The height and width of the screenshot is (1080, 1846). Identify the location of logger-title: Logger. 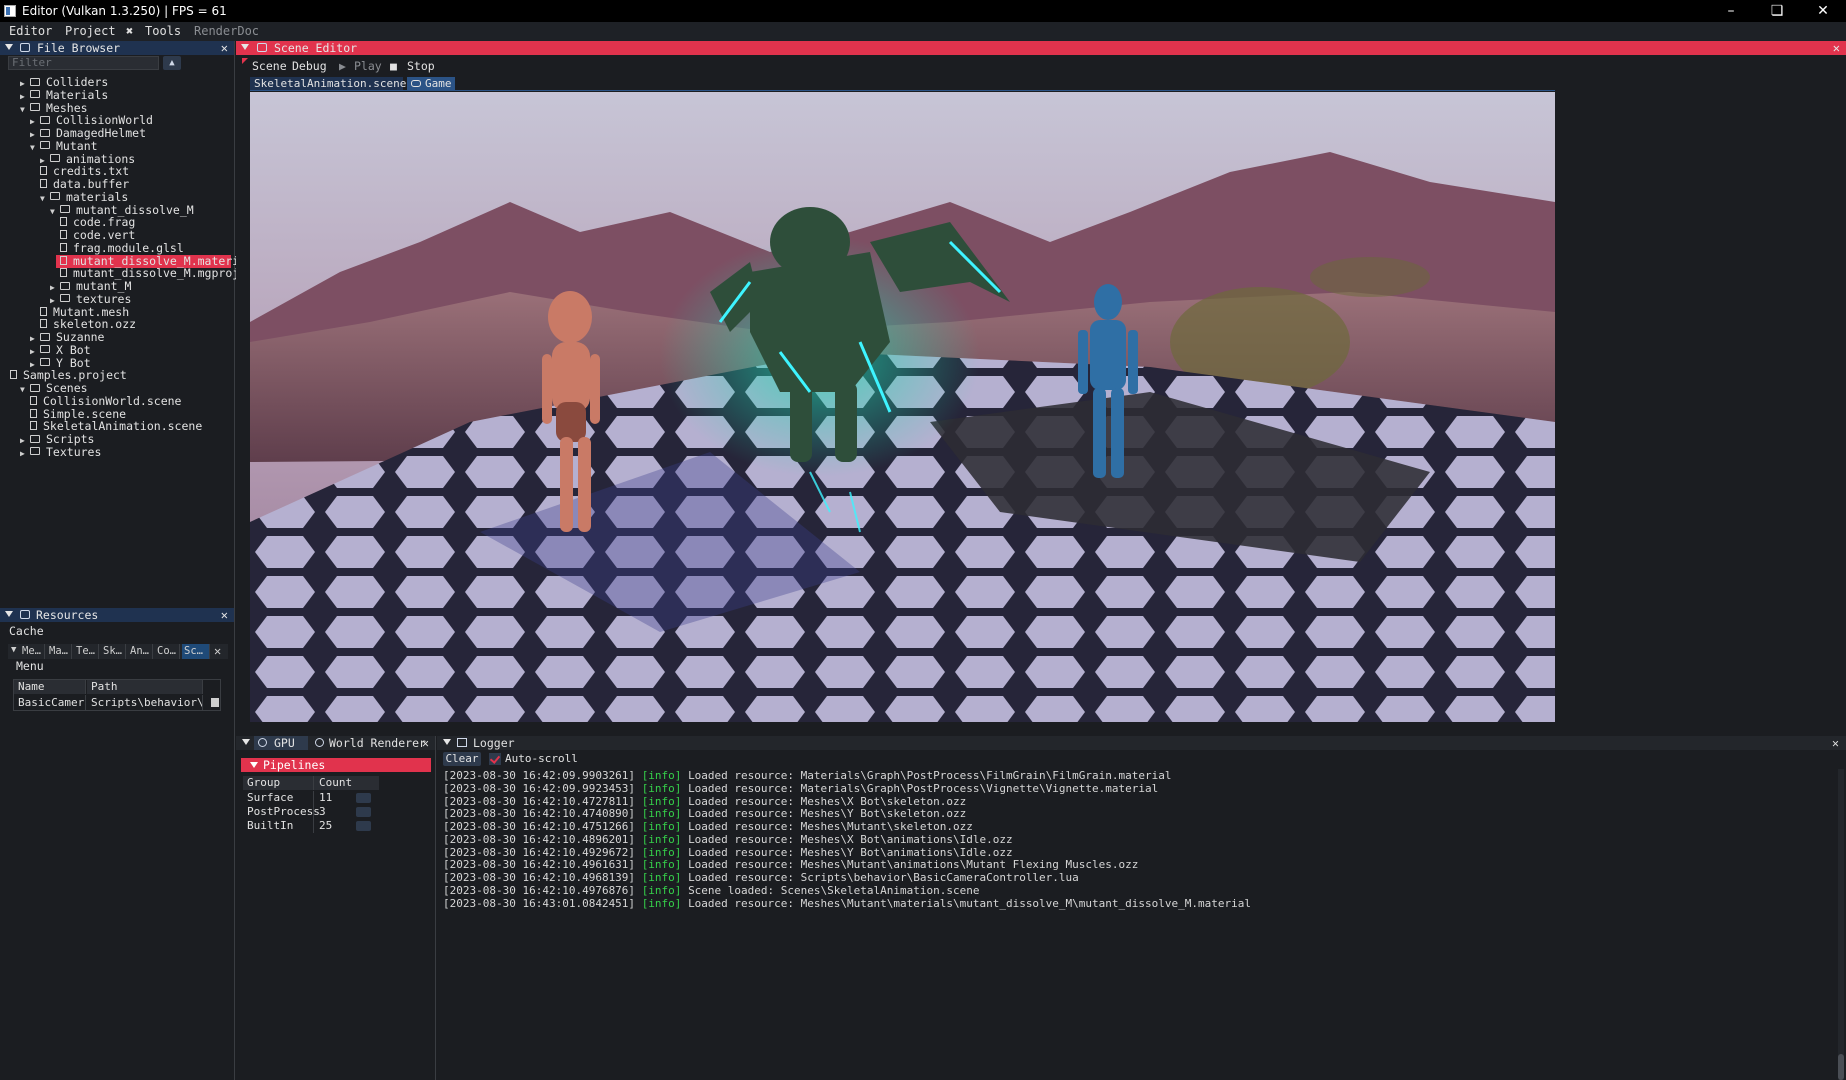
(494, 743).